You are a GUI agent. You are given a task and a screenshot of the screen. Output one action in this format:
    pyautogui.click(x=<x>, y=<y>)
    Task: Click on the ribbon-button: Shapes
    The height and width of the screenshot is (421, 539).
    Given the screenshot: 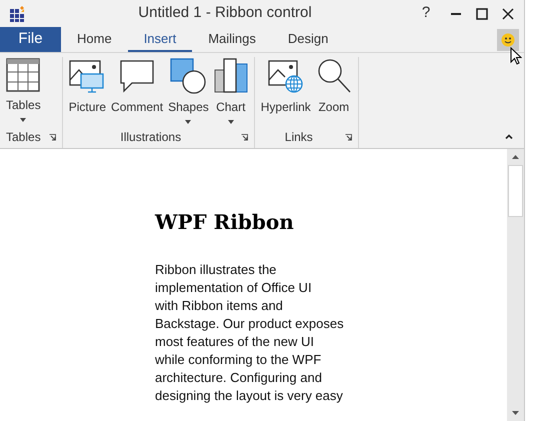 What is the action you would take?
    pyautogui.click(x=188, y=91)
    